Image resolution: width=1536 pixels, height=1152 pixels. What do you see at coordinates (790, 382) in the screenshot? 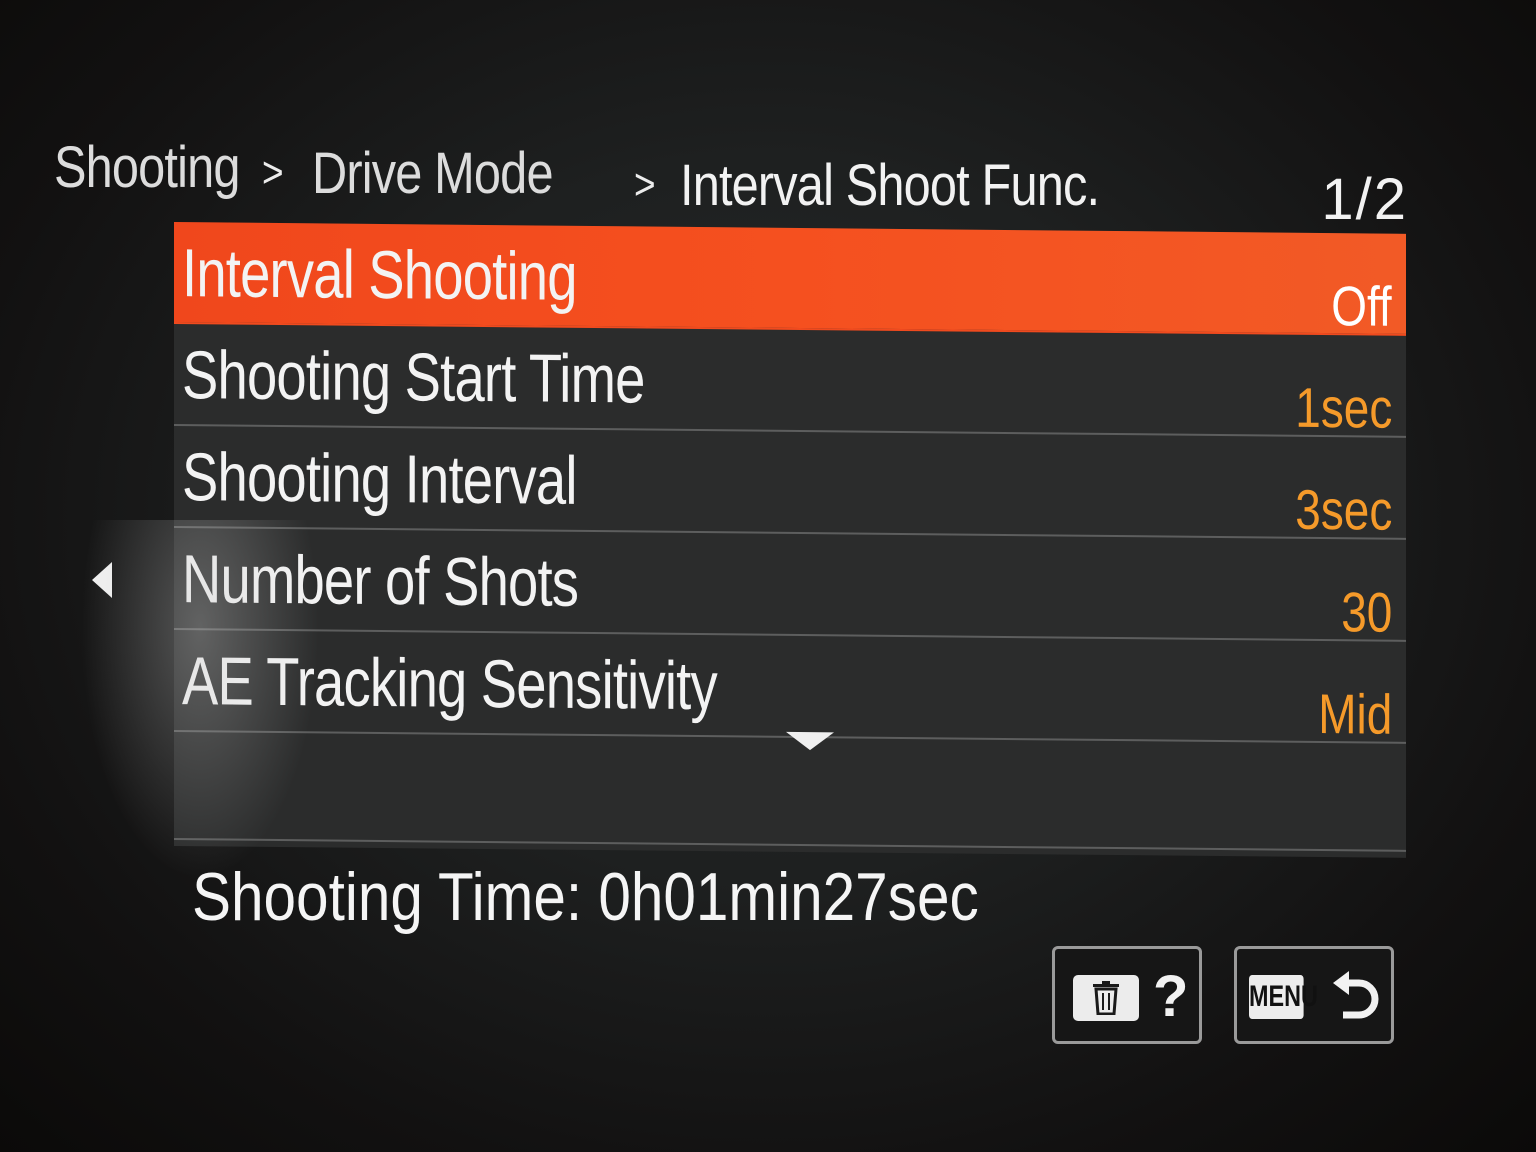
I see `menu-item-shooting-start-time: Shooting Start Time 1sec` at bounding box center [790, 382].